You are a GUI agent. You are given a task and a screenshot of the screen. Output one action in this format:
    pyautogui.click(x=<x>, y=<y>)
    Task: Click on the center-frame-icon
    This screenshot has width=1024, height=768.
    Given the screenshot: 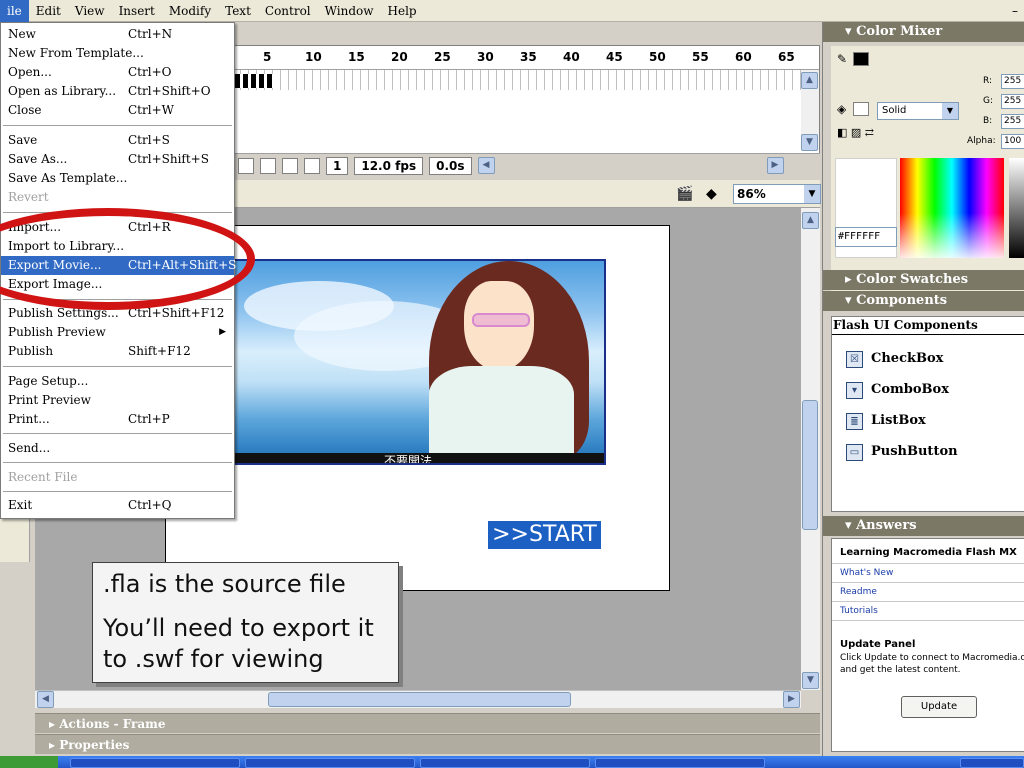 What is the action you would take?
    pyautogui.click(x=246, y=165)
    